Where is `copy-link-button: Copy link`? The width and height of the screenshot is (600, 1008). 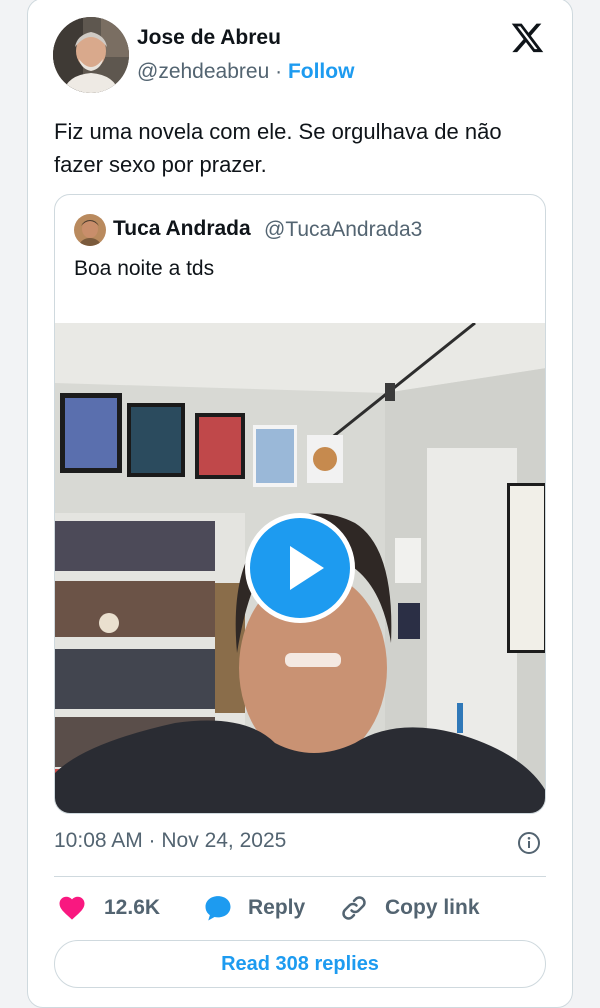
copy-link-button: Copy link is located at coordinates (413, 908).